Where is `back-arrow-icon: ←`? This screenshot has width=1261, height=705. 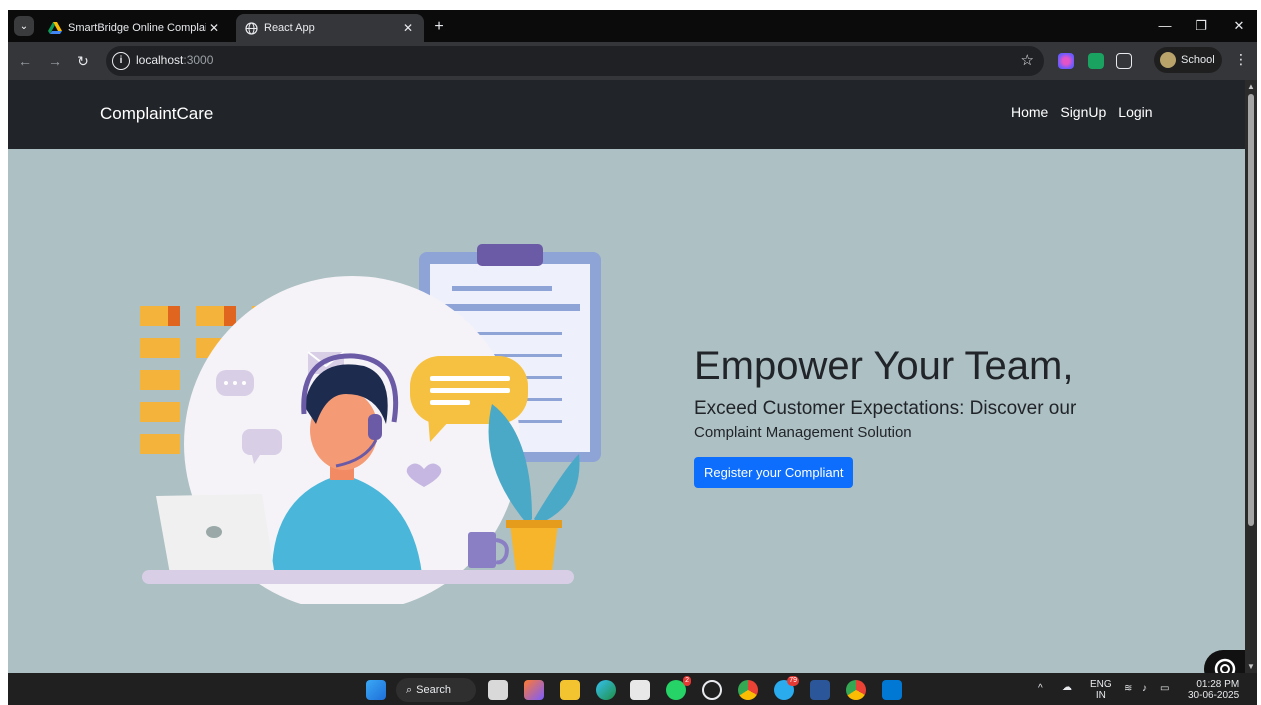
back-arrow-icon: ← is located at coordinates (25, 61).